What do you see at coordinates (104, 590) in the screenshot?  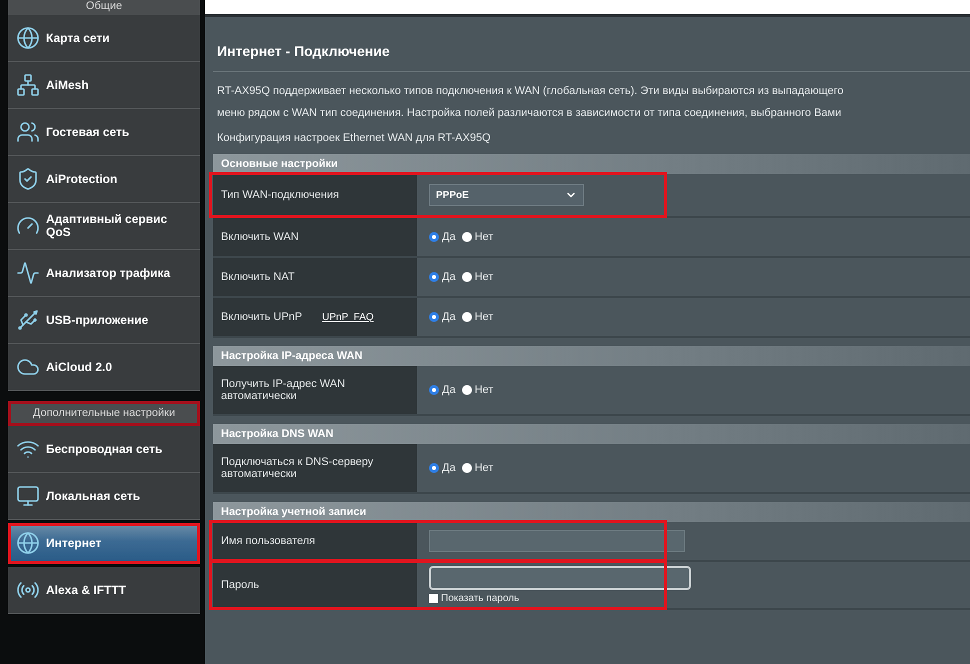 I see `sidebar-item: Alexa & IFTTT` at bounding box center [104, 590].